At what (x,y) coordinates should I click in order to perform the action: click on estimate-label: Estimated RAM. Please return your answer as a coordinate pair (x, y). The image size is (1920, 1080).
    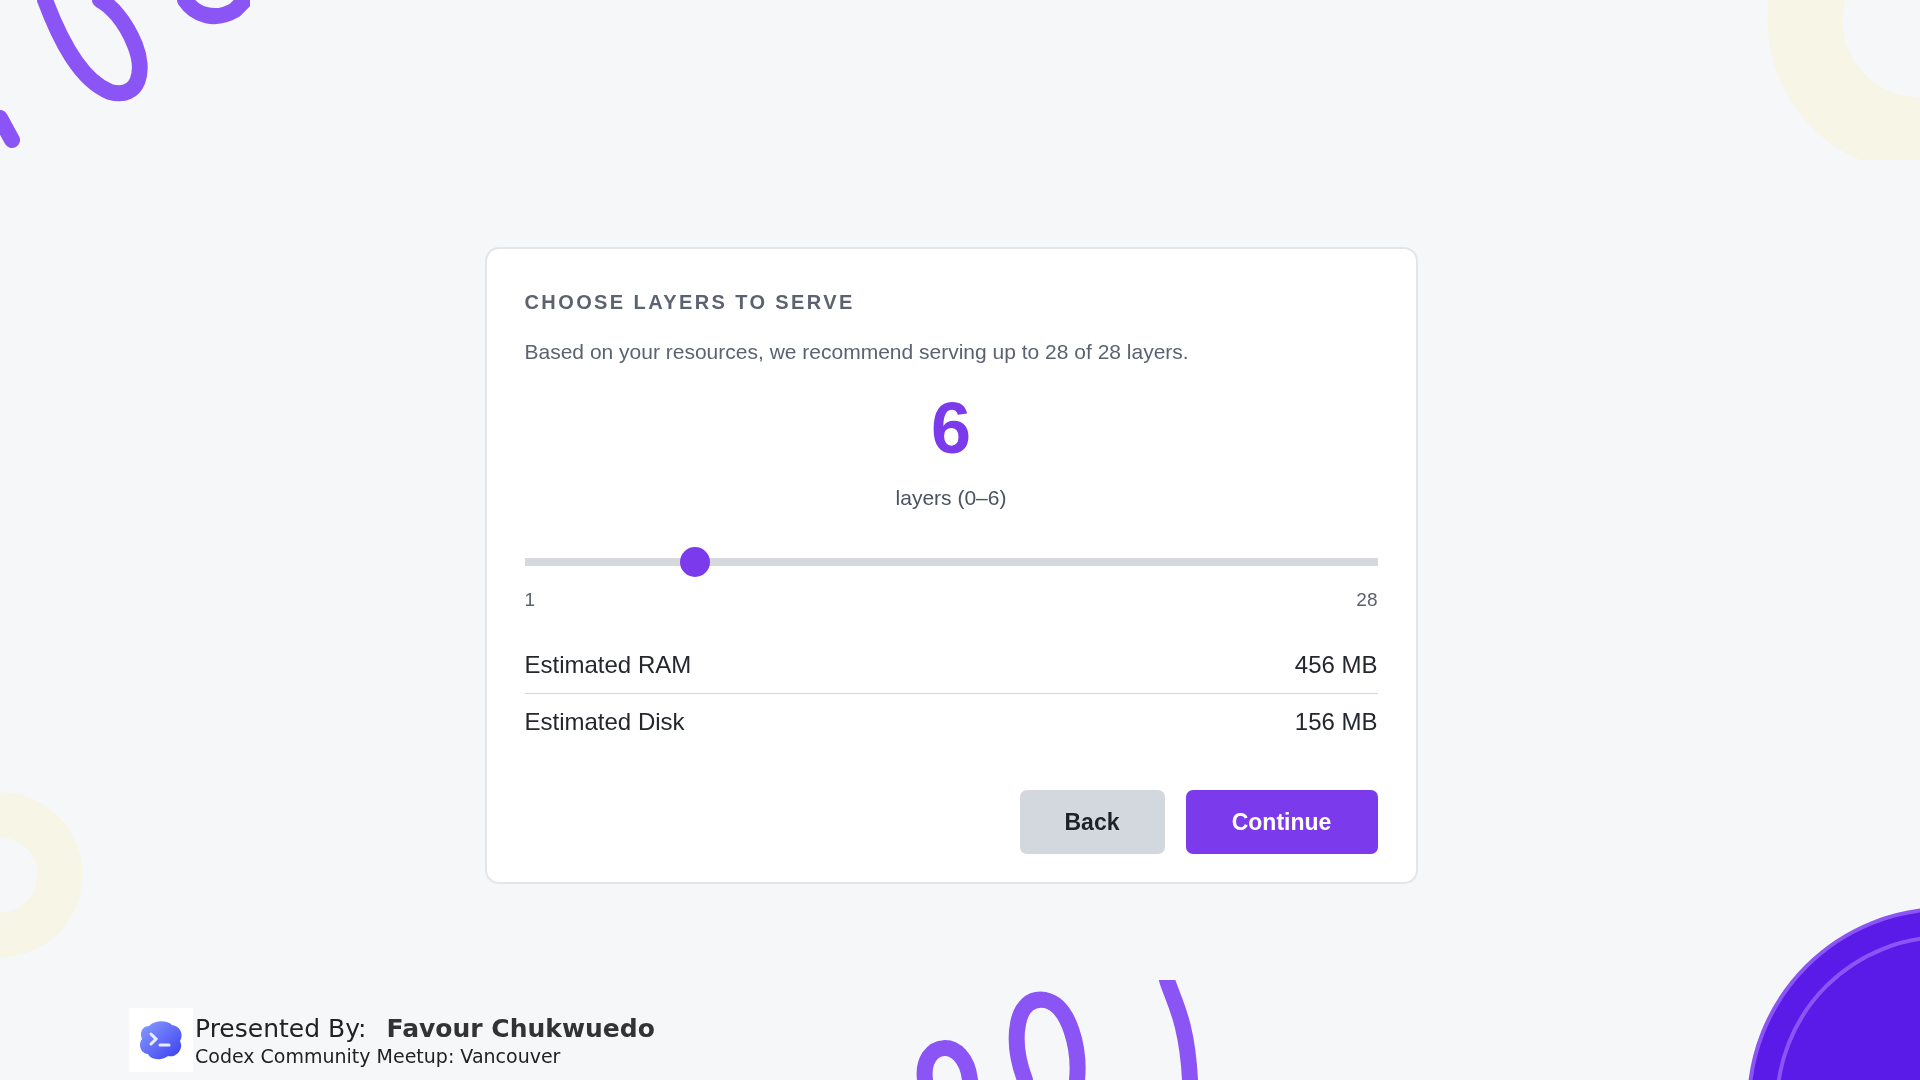
    Looking at the image, I should click on (608, 665).